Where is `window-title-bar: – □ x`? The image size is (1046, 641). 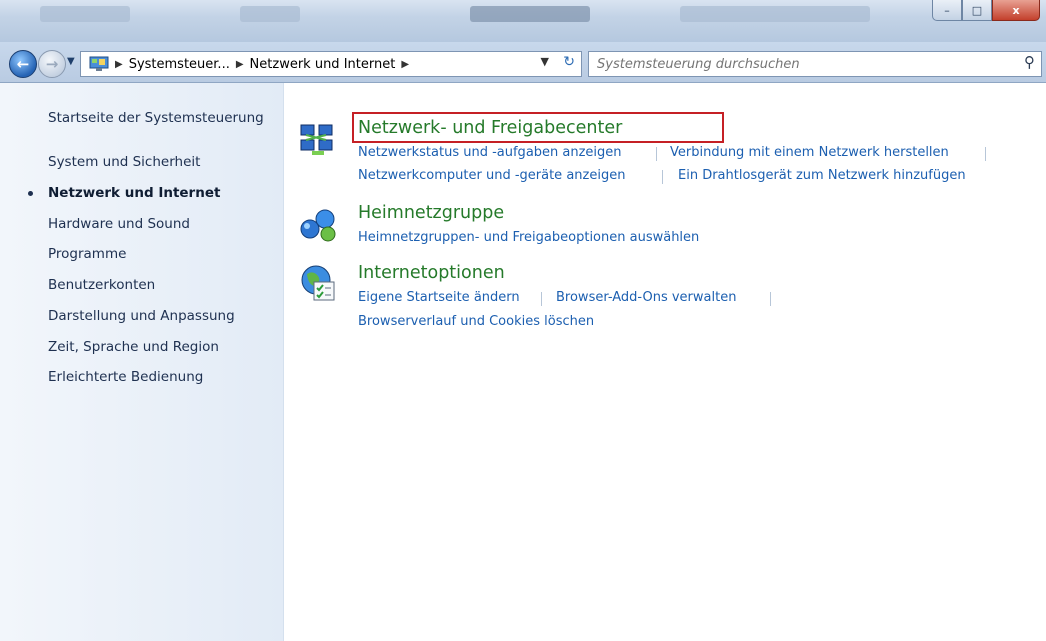
window-title-bar: – □ x is located at coordinates (523, 21).